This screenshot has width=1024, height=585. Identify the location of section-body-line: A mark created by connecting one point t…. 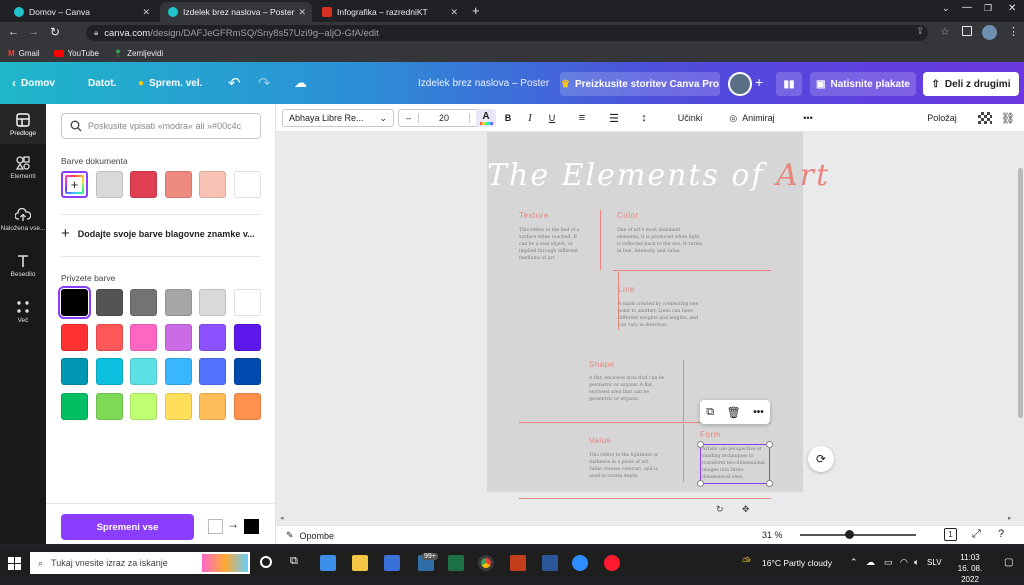
(660, 315).